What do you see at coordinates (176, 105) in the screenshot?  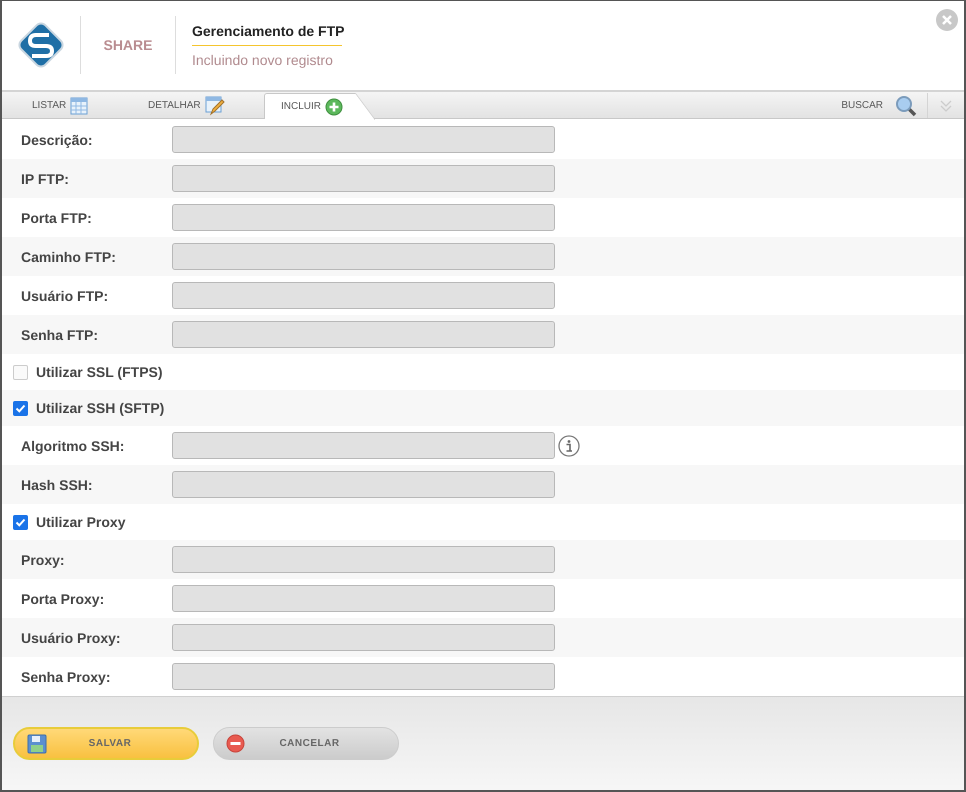 I see `tab: DETALHAR` at bounding box center [176, 105].